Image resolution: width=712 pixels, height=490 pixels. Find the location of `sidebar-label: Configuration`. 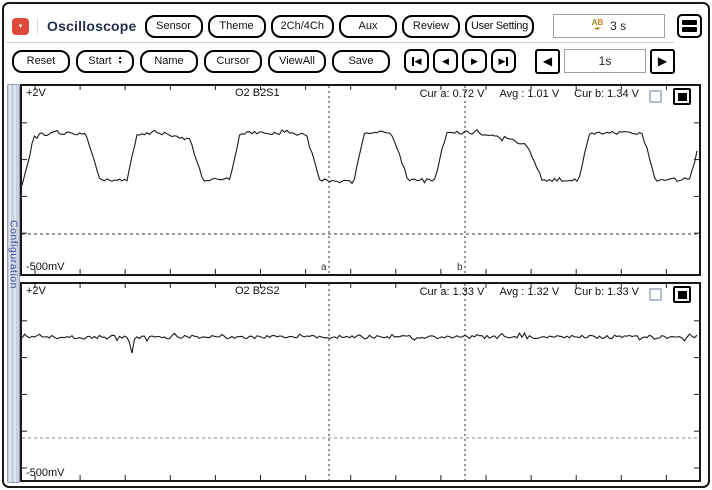

sidebar-label: Configuration is located at coordinates (13, 254).